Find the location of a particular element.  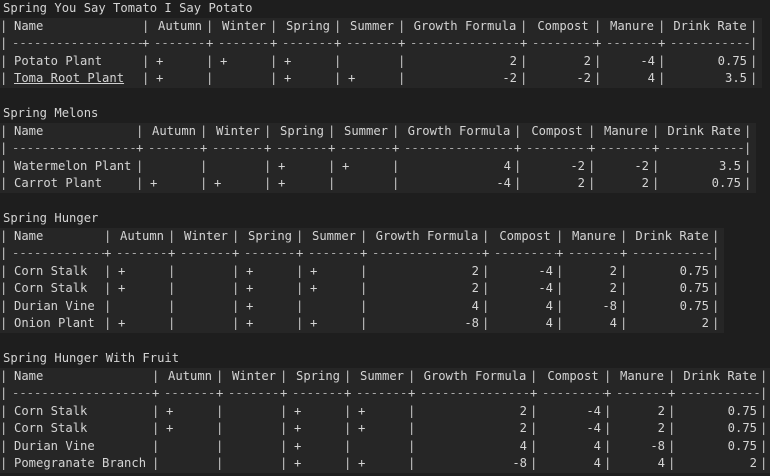

column-header: Manure is located at coordinates (632, 25).